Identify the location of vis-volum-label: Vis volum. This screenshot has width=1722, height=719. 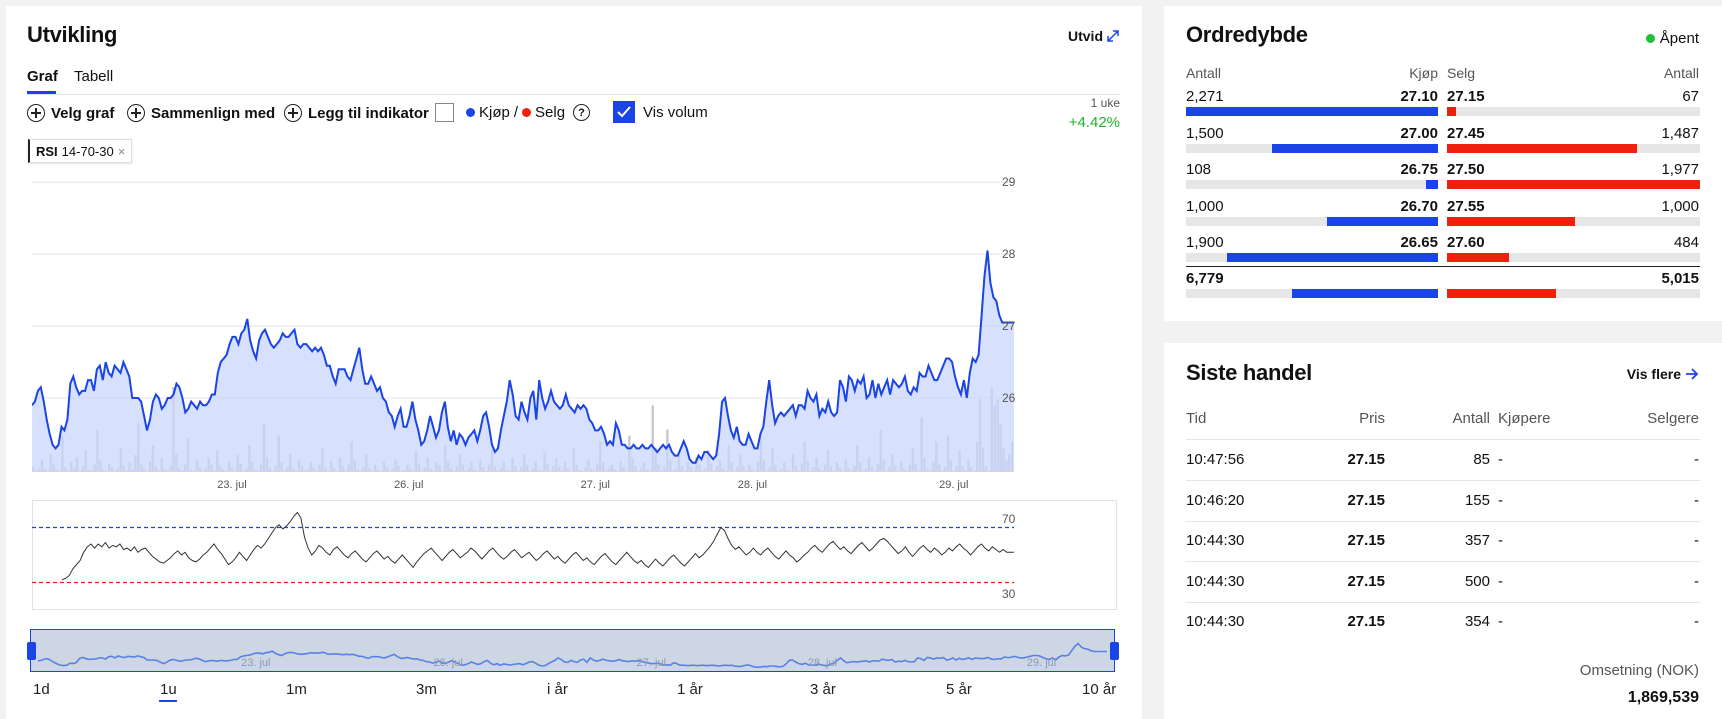
(675, 112).